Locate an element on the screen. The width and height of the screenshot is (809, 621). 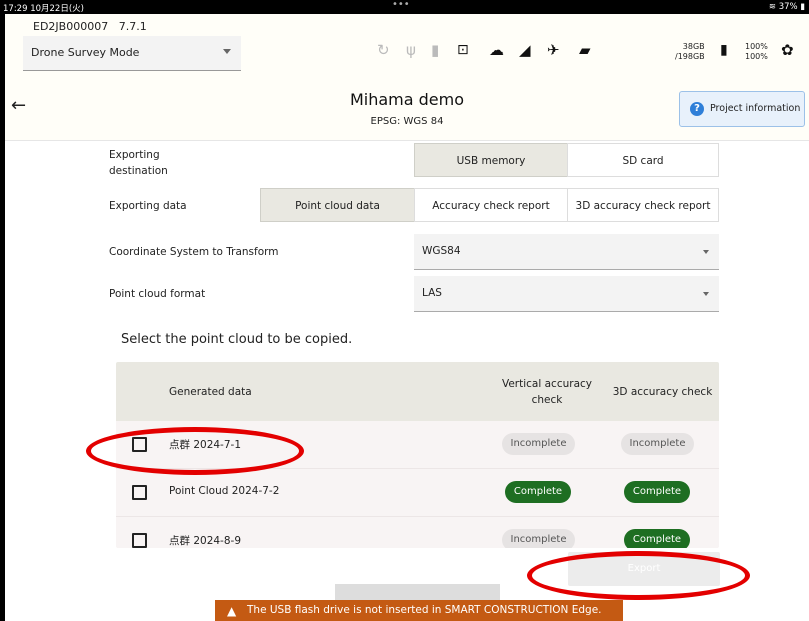
app-version: 7.7.1 is located at coordinates (132, 26).